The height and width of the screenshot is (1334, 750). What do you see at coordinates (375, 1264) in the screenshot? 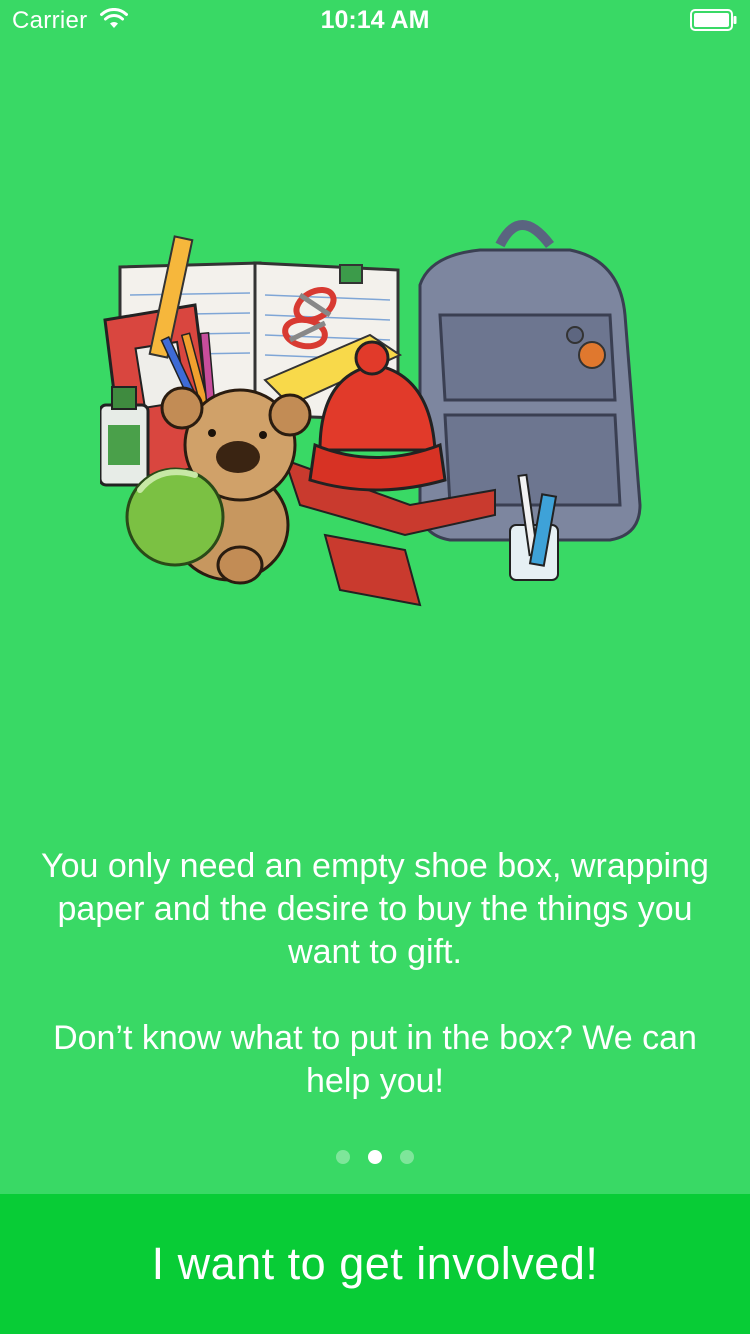
I see `get-involved-button: I want to get involved!` at bounding box center [375, 1264].